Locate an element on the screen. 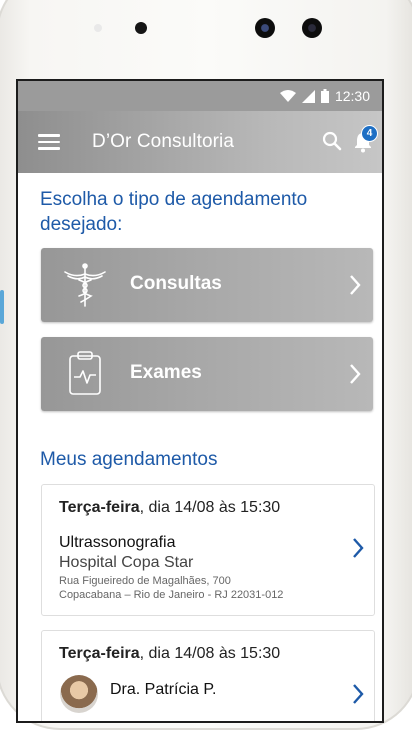 Image resolution: width=412 pixels, height=730 pixels. section-title: Meus agendamentos is located at coordinates (129, 459).